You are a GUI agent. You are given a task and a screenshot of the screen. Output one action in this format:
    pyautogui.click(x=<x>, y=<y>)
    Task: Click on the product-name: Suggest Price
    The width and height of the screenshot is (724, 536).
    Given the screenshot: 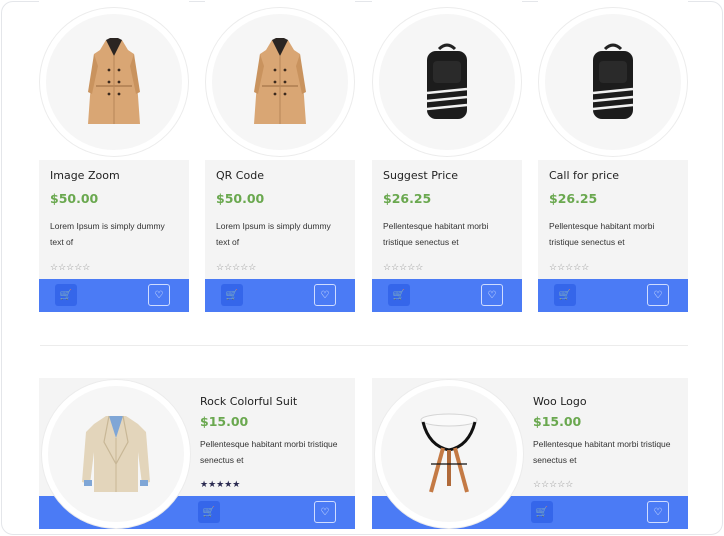 What is the action you would take?
    pyautogui.click(x=420, y=175)
    